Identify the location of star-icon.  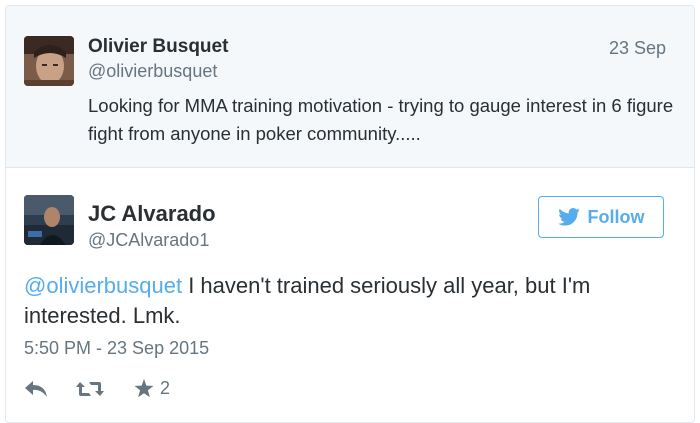
(144, 388).